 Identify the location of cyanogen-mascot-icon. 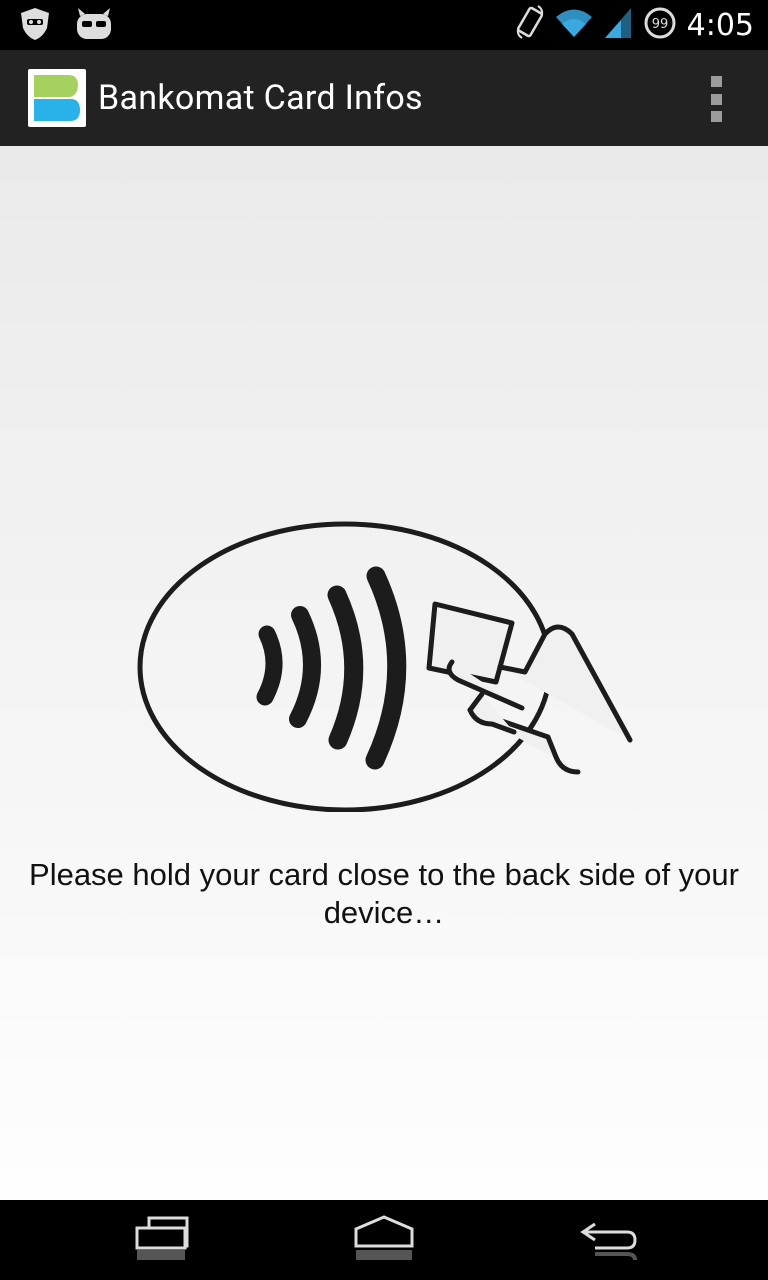
(94, 26).